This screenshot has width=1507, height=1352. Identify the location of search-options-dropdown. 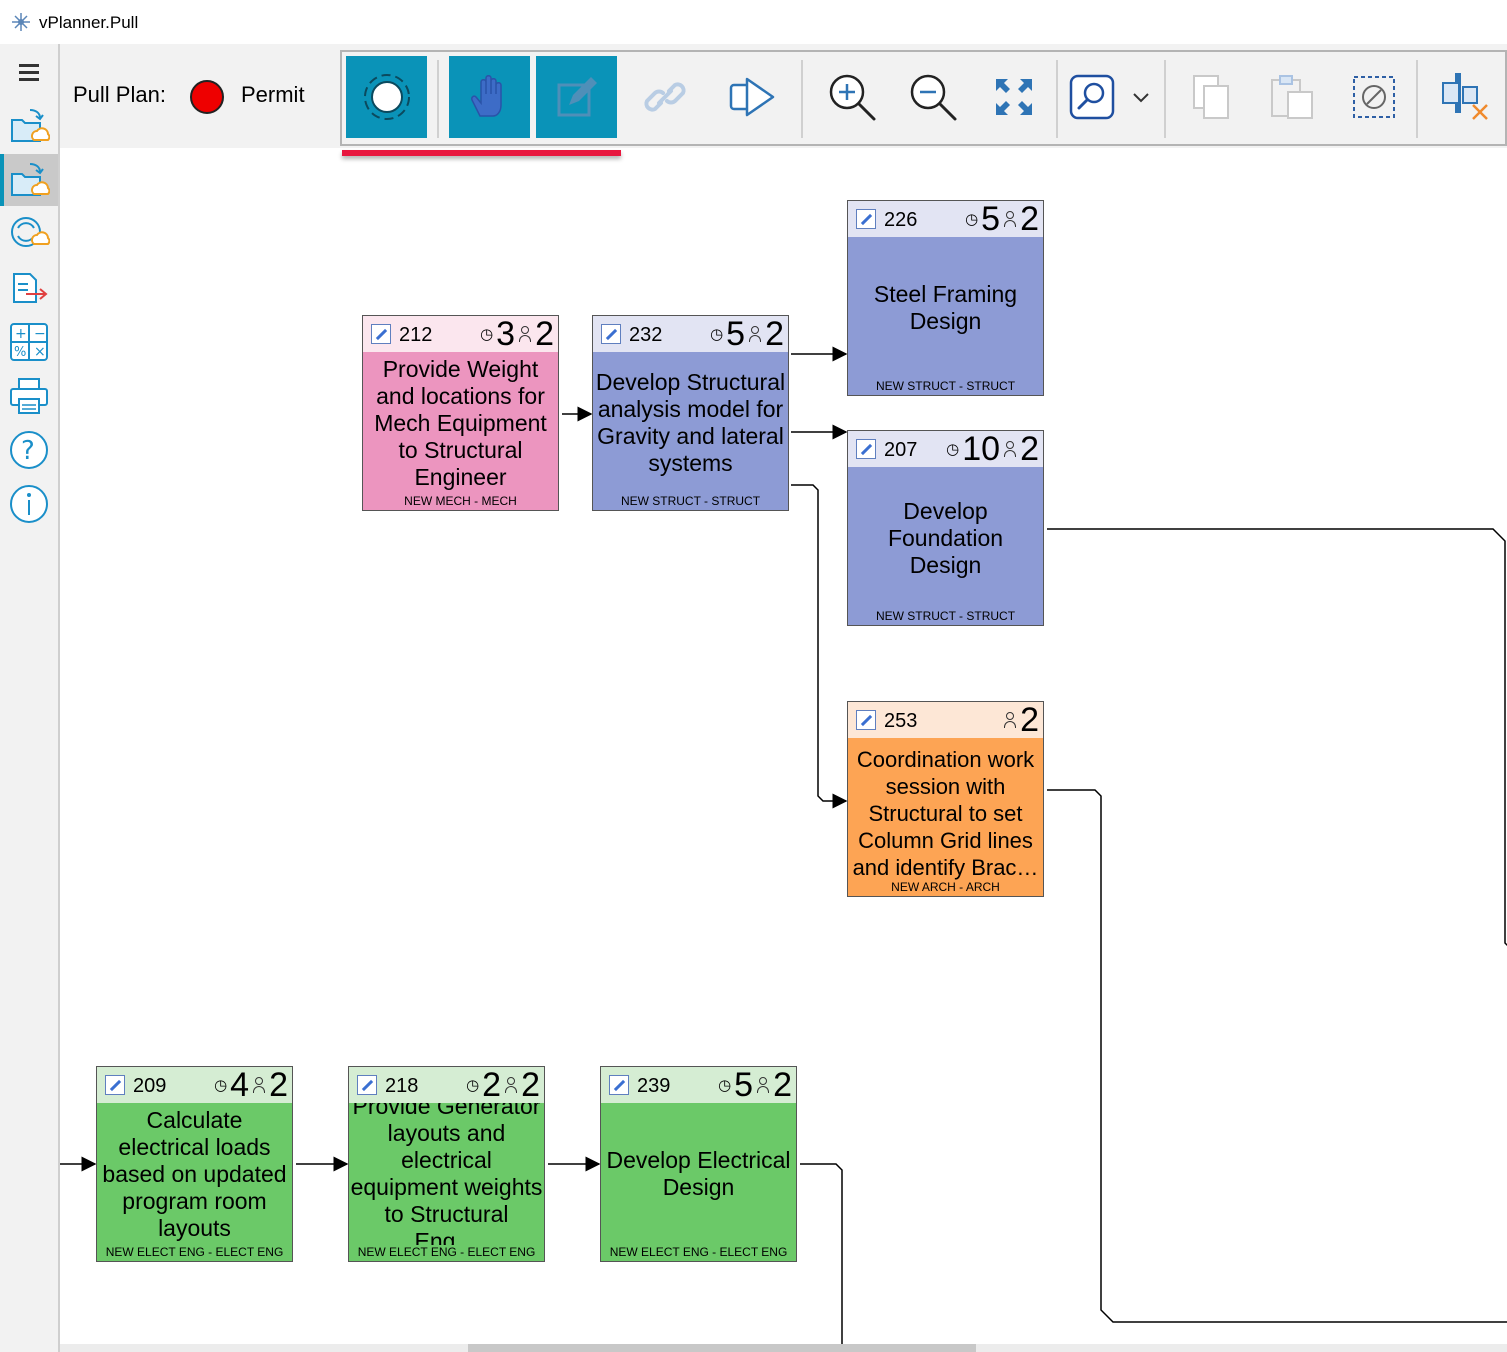
(1141, 97).